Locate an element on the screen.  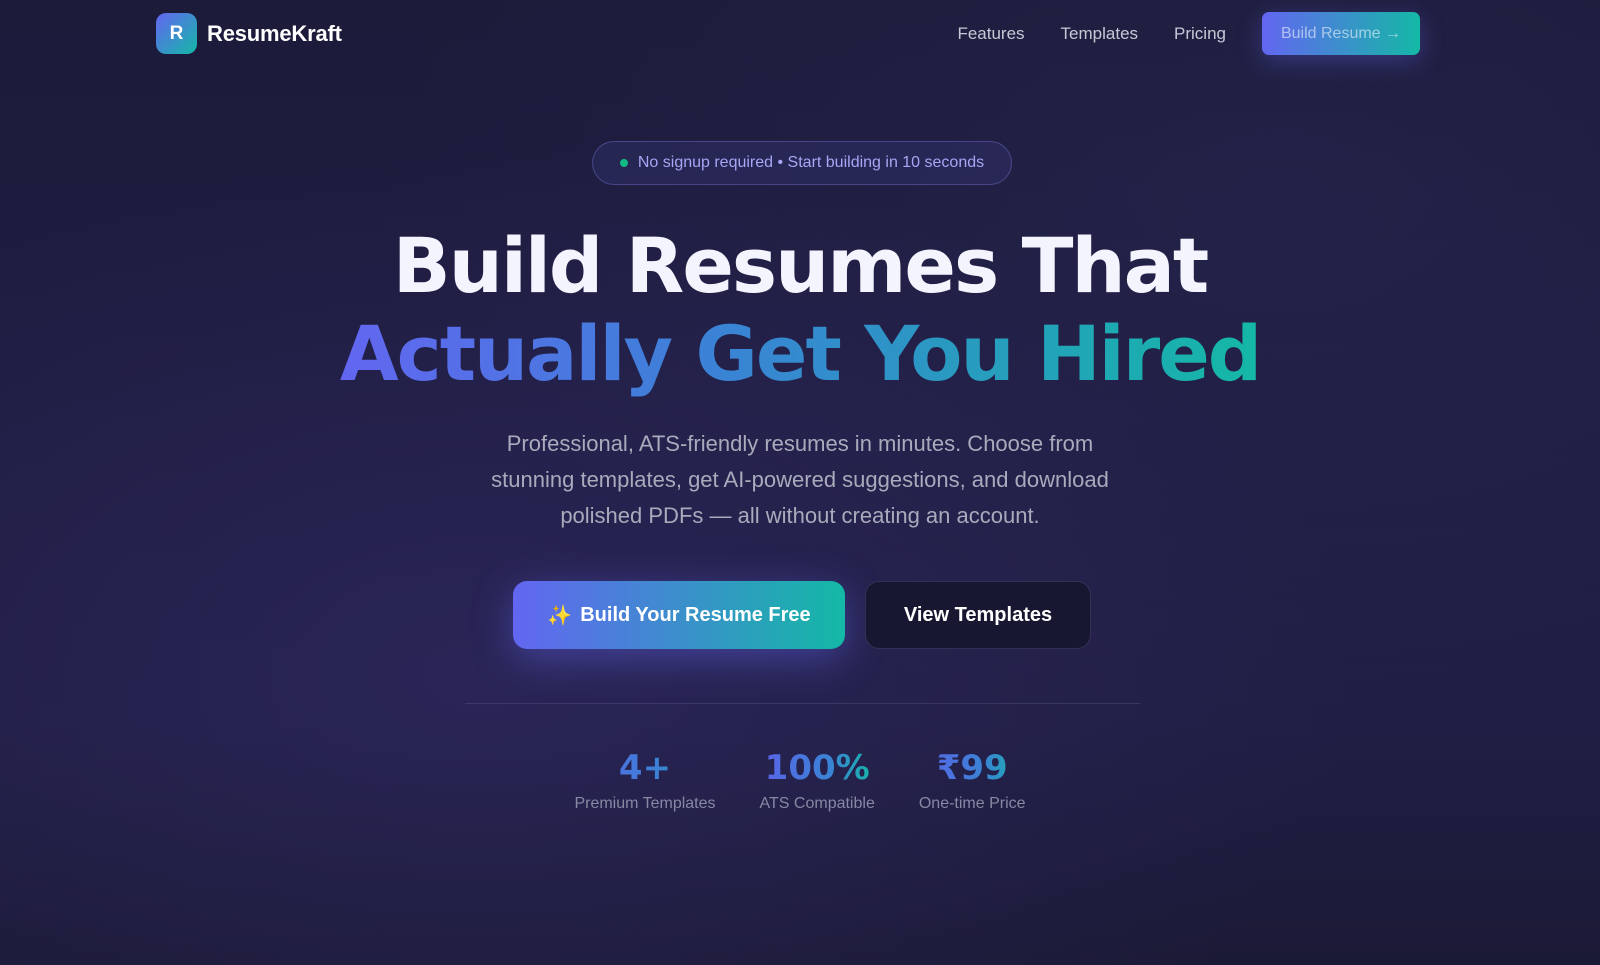
nav-link-templates: Templates is located at coordinates (1099, 34).